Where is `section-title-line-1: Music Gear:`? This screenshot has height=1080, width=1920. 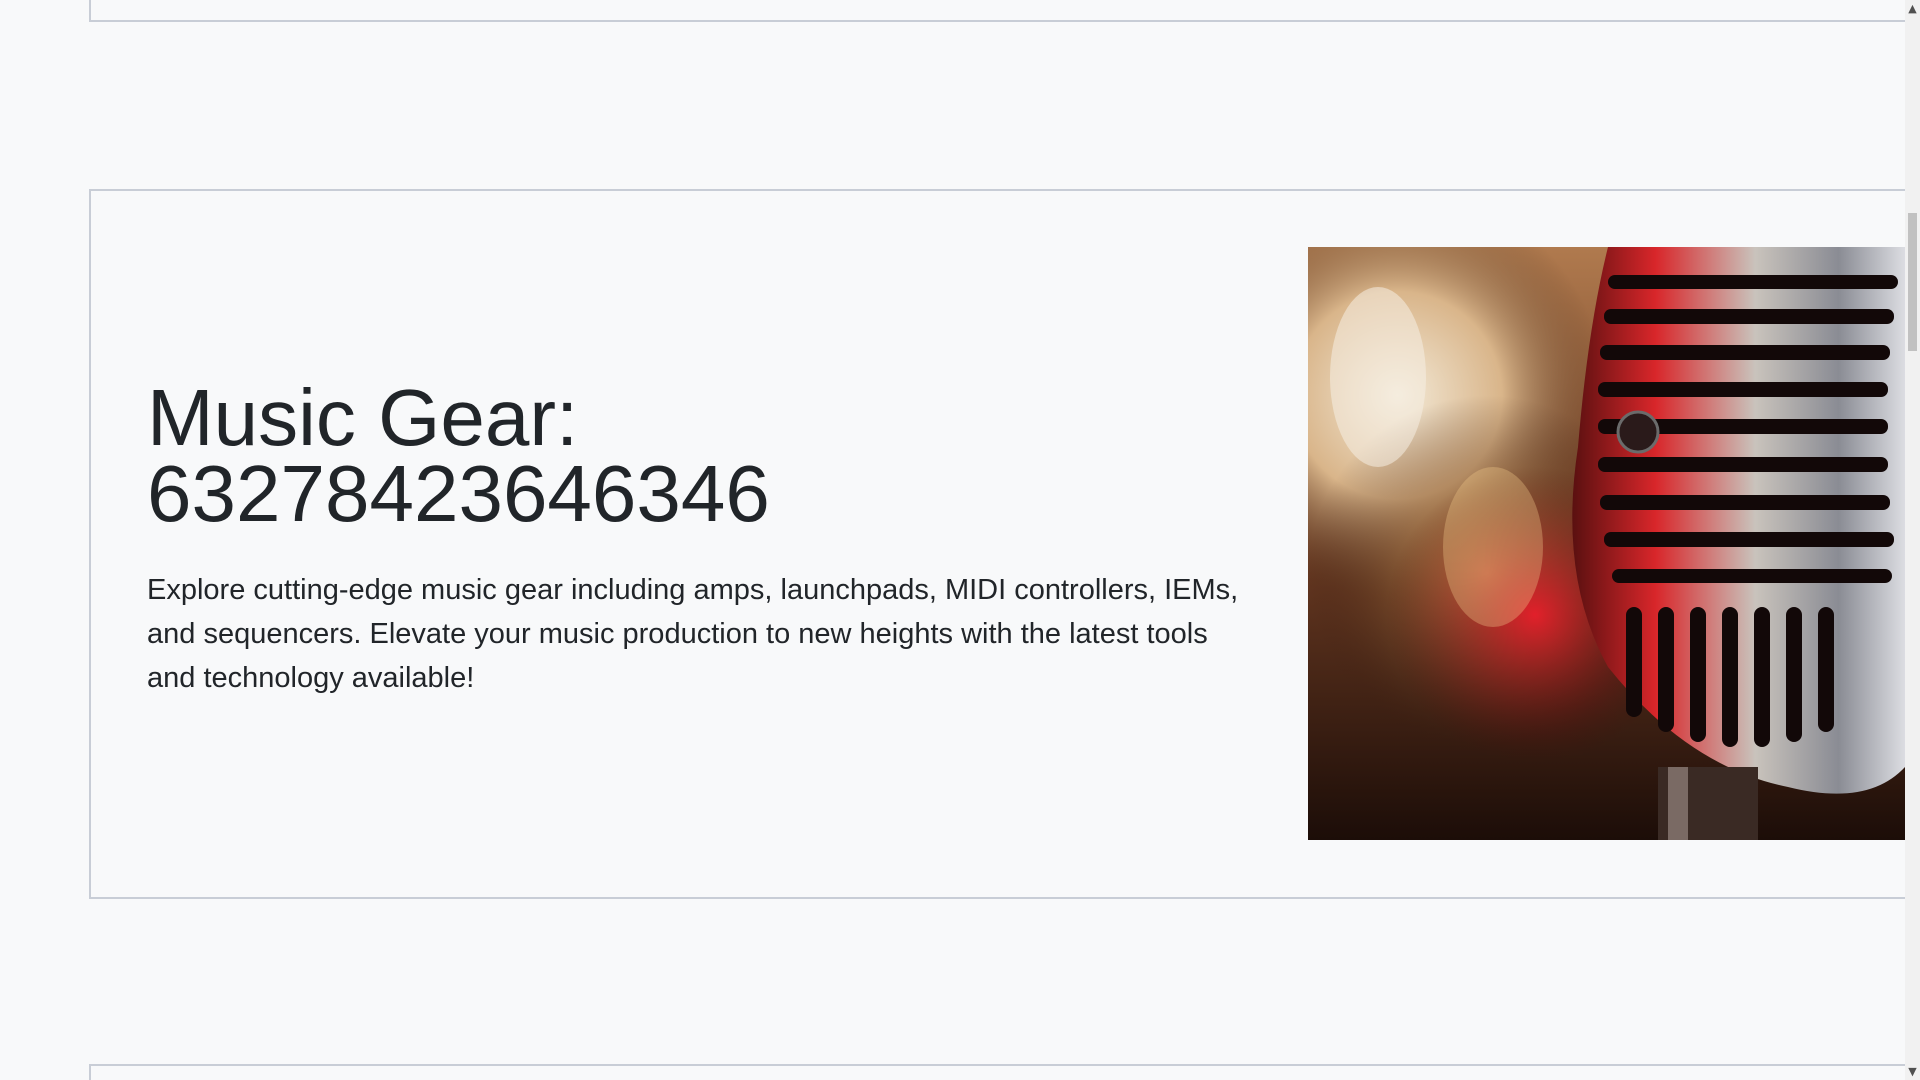 section-title-line-1: Music Gear: is located at coordinates (363, 417).